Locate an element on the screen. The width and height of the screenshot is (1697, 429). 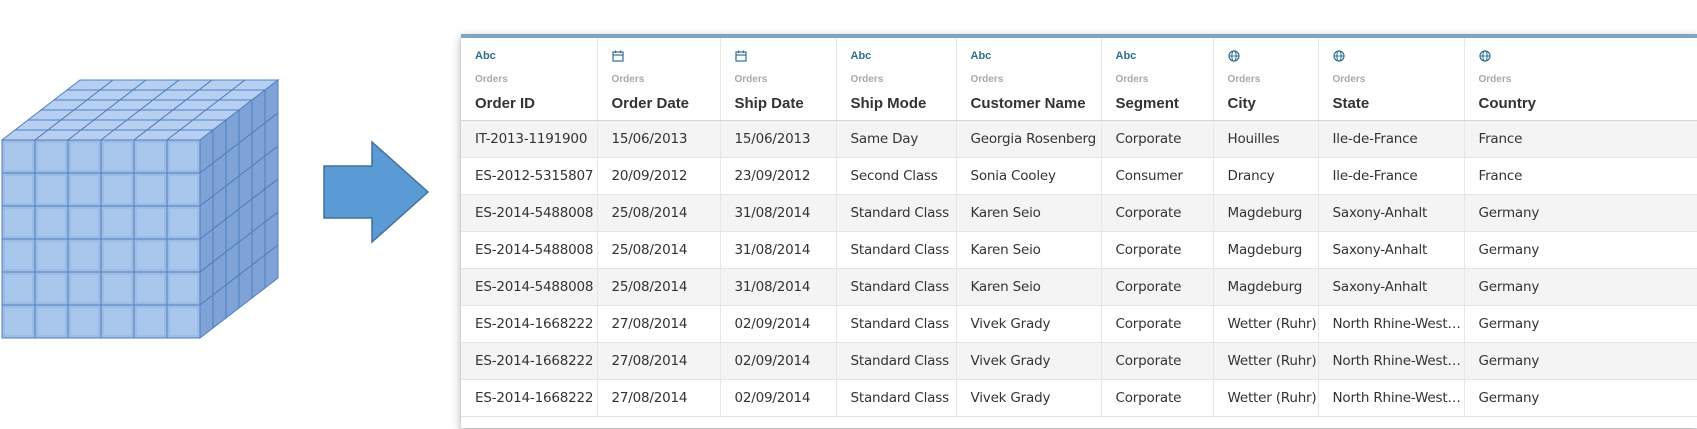
table-cell: 23/09/2012 is located at coordinates (778, 176).